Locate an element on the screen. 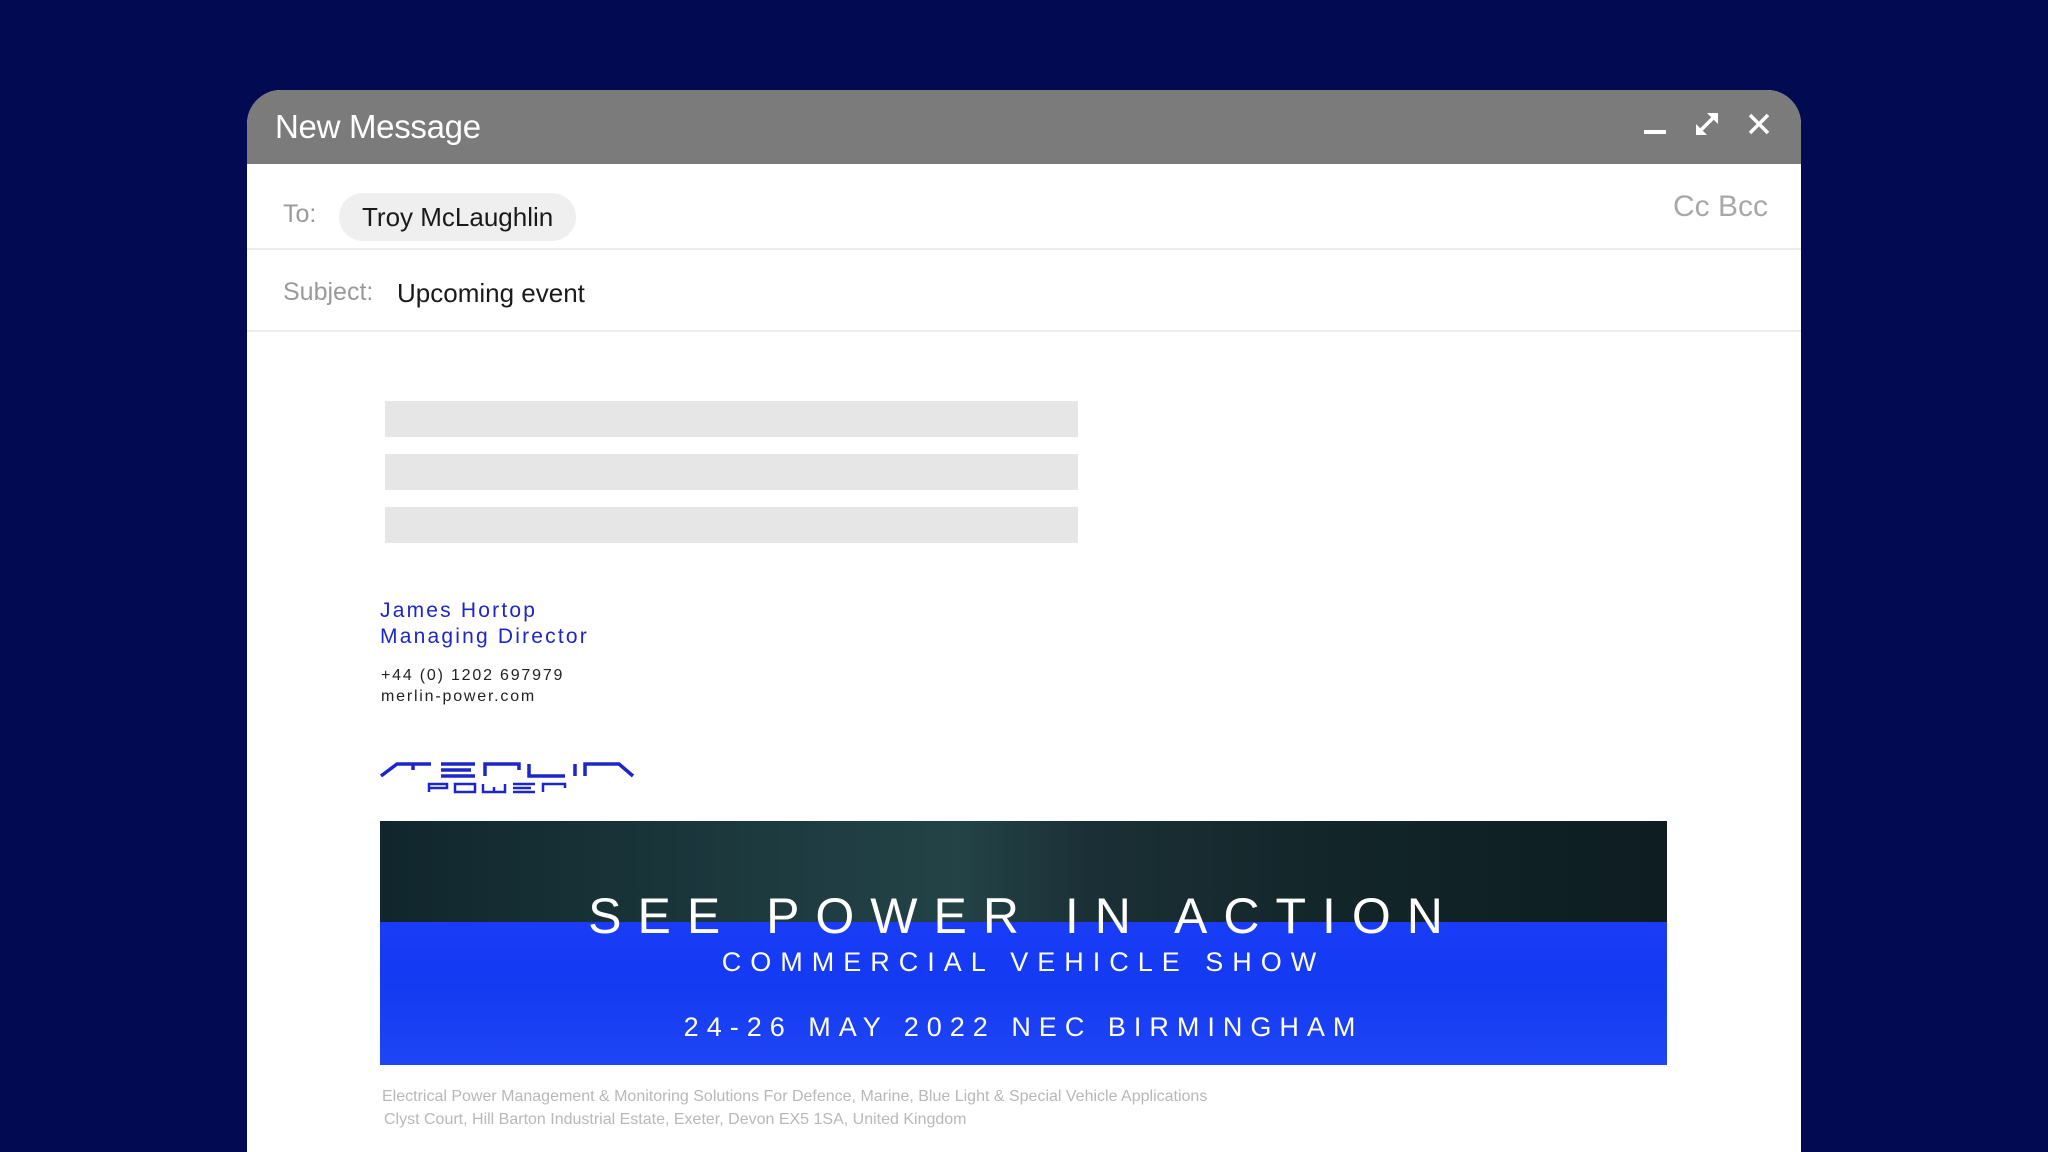 The width and height of the screenshot is (2048, 1152). subject-field-row: Subject: Upcoming event is located at coordinates (1024, 290).